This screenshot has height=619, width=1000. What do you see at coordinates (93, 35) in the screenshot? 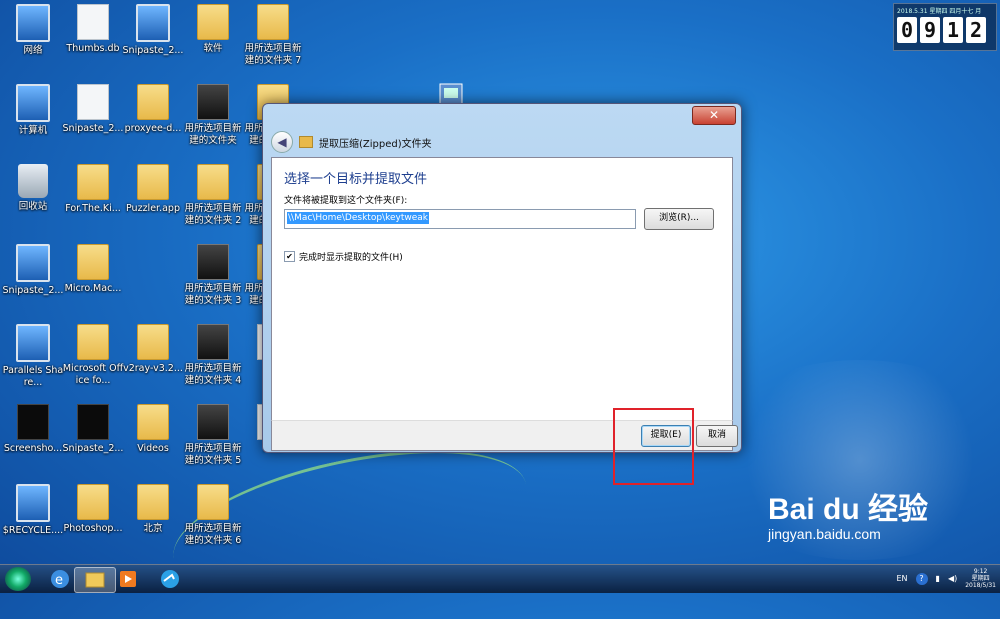
I see `desktop-icon: Thumbs.db` at bounding box center [93, 35].